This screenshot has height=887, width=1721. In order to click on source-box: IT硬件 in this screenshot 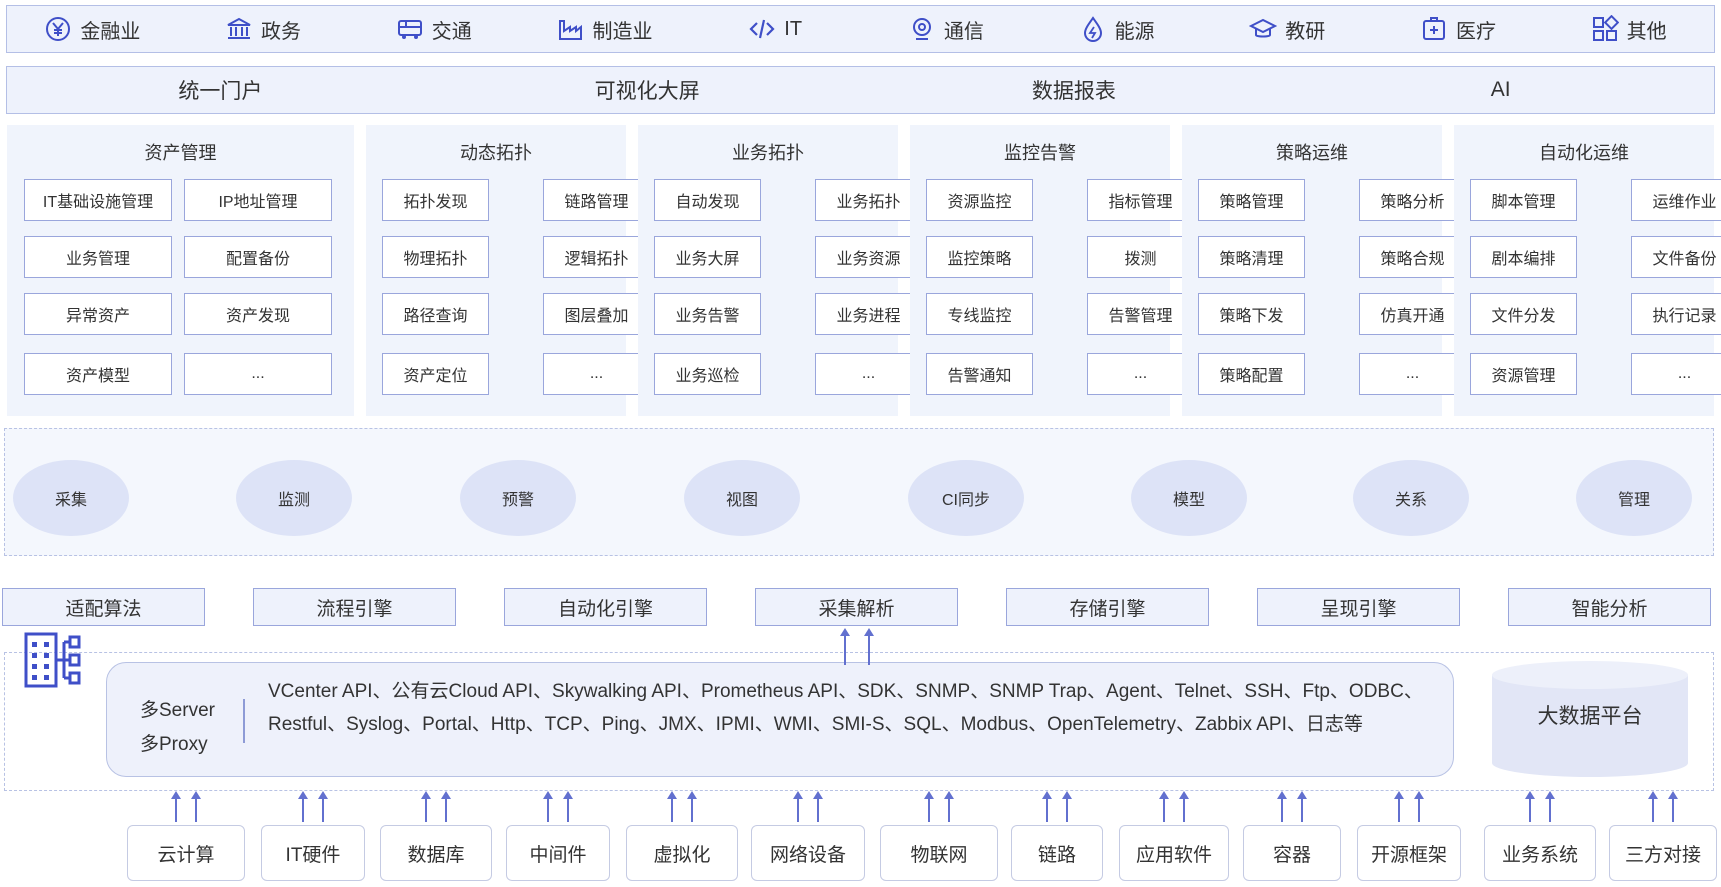, I will do `click(313, 853)`.